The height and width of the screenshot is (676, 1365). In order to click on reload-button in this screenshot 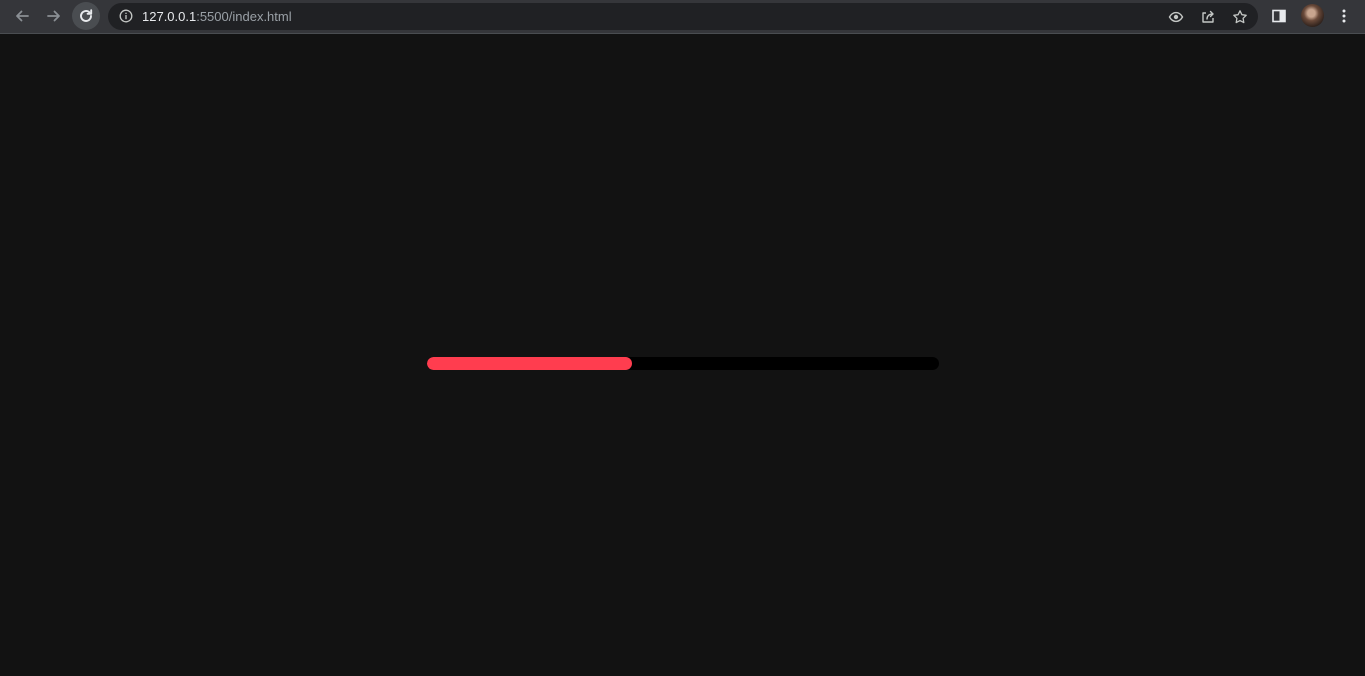, I will do `click(86, 16)`.